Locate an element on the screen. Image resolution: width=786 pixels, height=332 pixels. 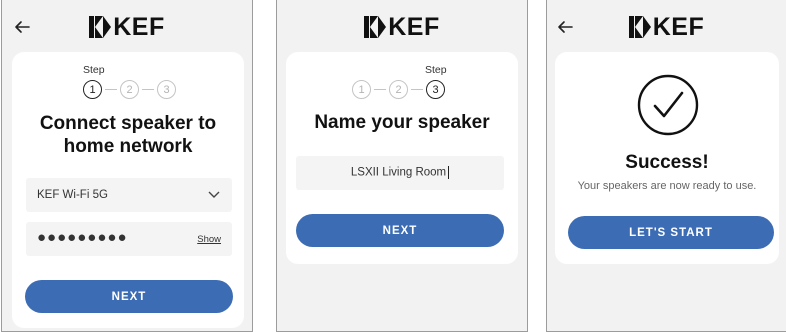
lets-start-button: LET'S START is located at coordinates (671, 232).